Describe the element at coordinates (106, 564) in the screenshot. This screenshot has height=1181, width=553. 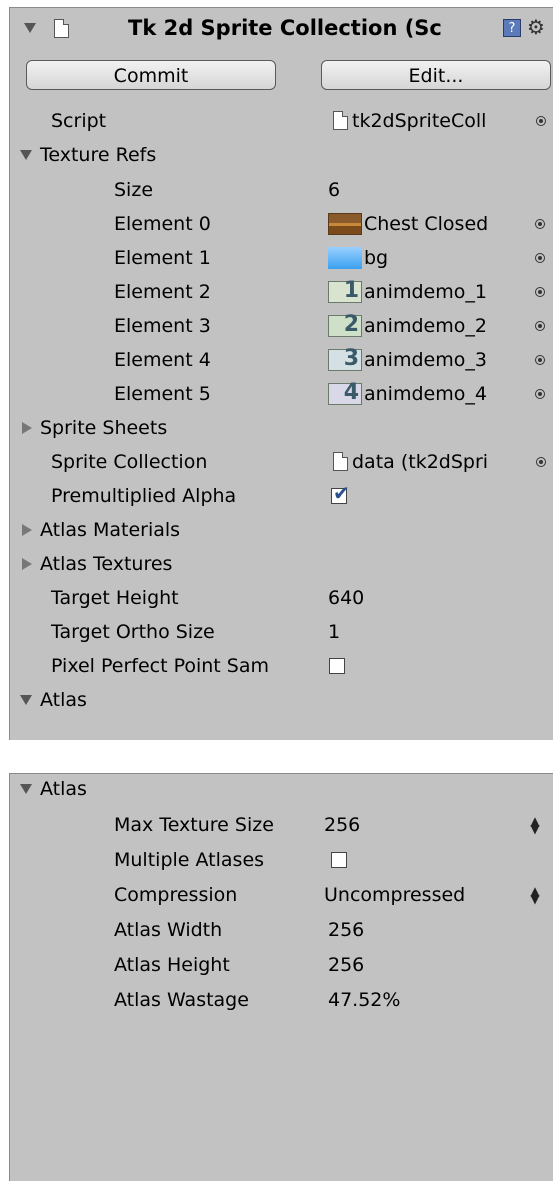
I see `atlas-textures-label: Atlas Textures` at that location.